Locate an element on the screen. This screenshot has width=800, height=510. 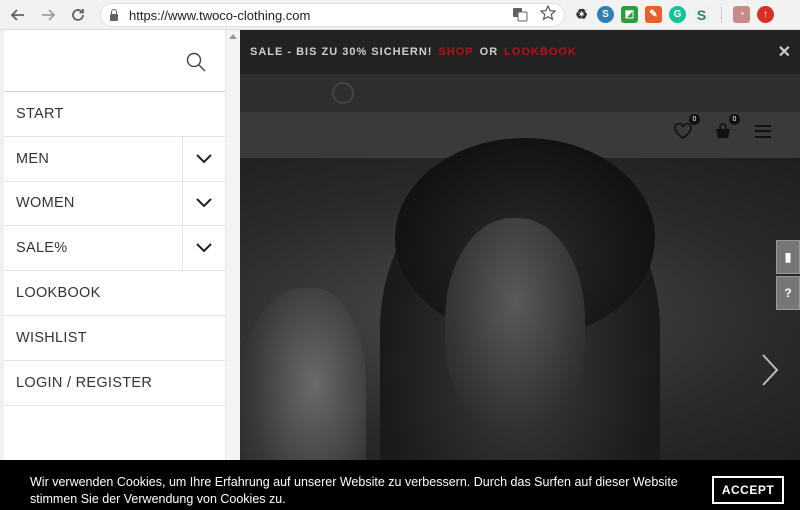
face-shape is located at coordinates (515, 323).